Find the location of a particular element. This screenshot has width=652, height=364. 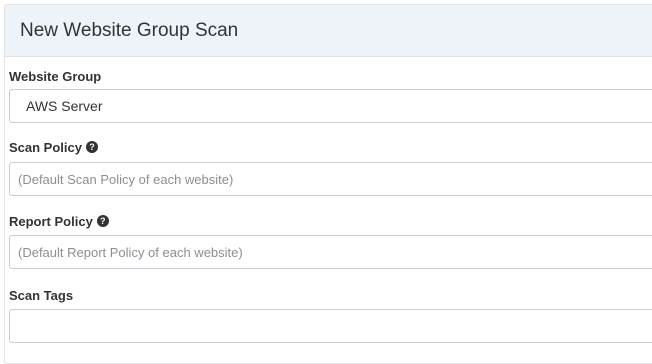

report-policy-label-row: Report Policy ? is located at coordinates (59, 221).